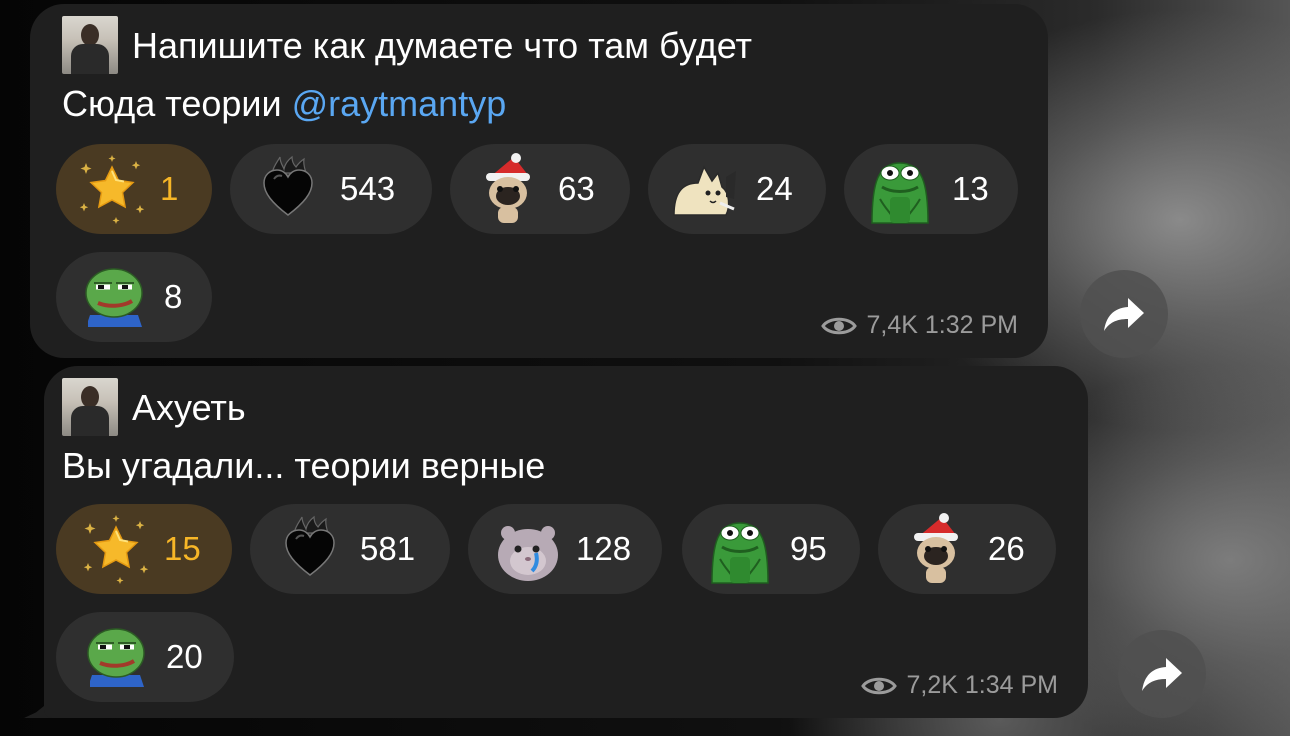 The width and height of the screenshot is (1290, 736). What do you see at coordinates (331, 189) in the screenshot?
I see `reaction-heart: 543` at bounding box center [331, 189].